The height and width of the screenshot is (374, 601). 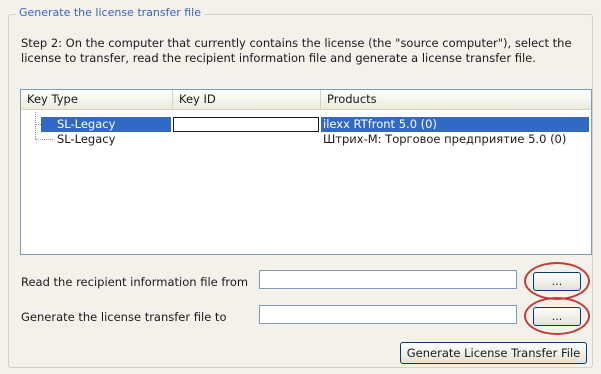 What do you see at coordinates (493, 353) in the screenshot?
I see `generate-license-transfer-button: Generate License Transfer File` at bounding box center [493, 353].